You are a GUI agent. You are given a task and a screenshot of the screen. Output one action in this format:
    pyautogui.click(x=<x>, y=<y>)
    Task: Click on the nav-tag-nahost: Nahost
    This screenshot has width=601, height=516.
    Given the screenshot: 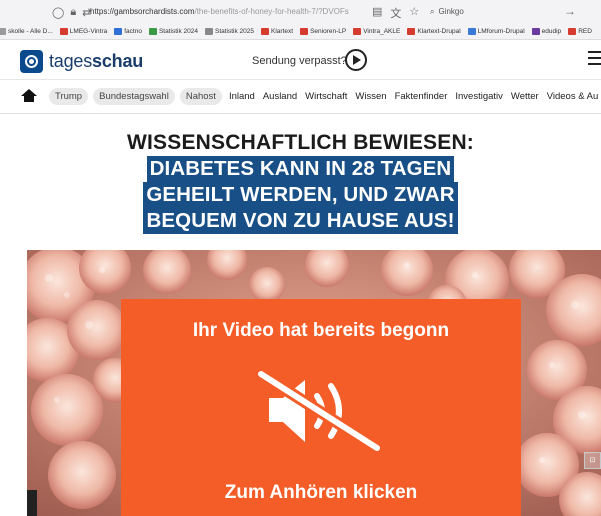 What is the action you would take?
    pyautogui.click(x=200, y=96)
    